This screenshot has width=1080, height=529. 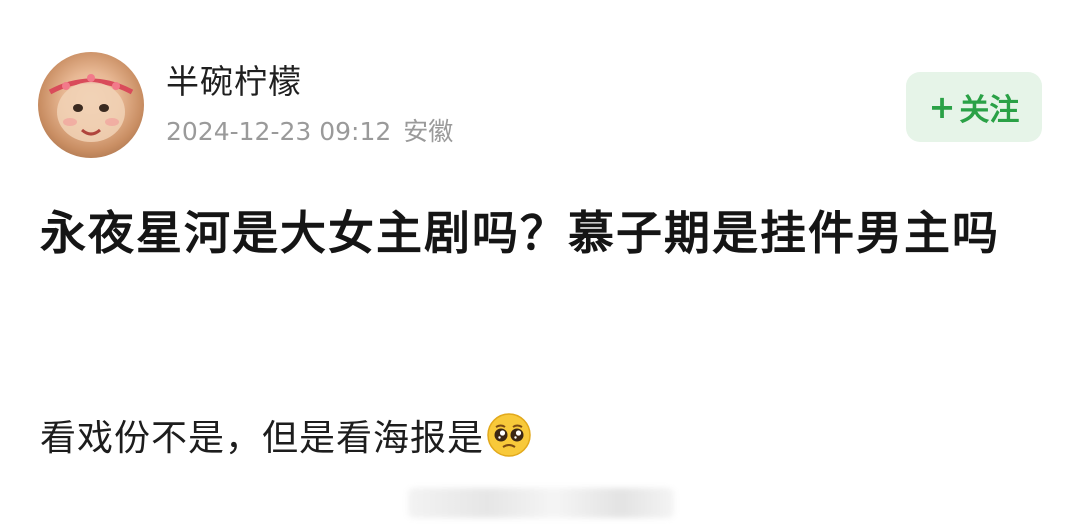 I want to click on plus-icon: +, so click(x=942, y=107).